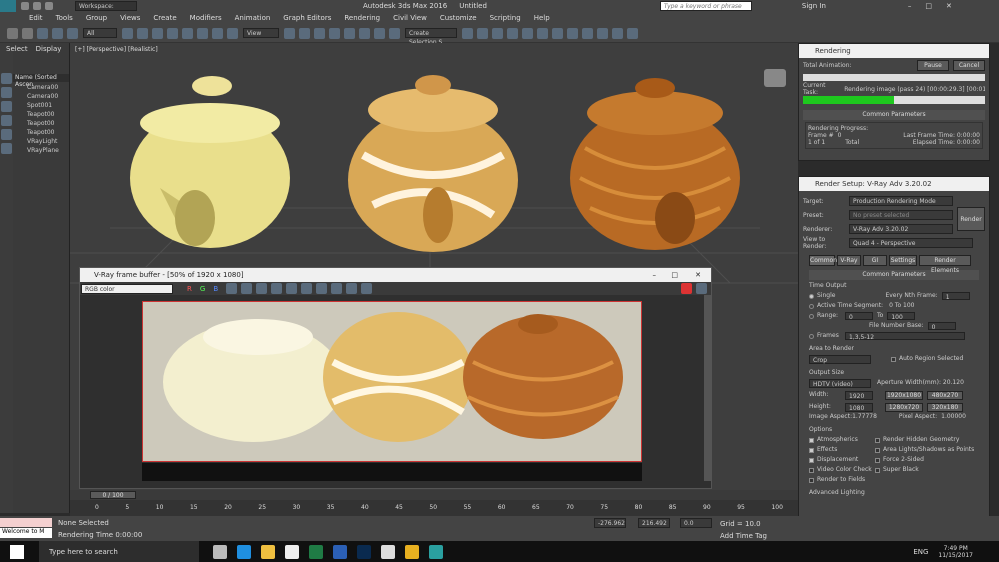 The image size is (999, 562). Describe the element at coordinates (945, 407) in the screenshot. I see `preset-320x180-button: 320x180` at that location.